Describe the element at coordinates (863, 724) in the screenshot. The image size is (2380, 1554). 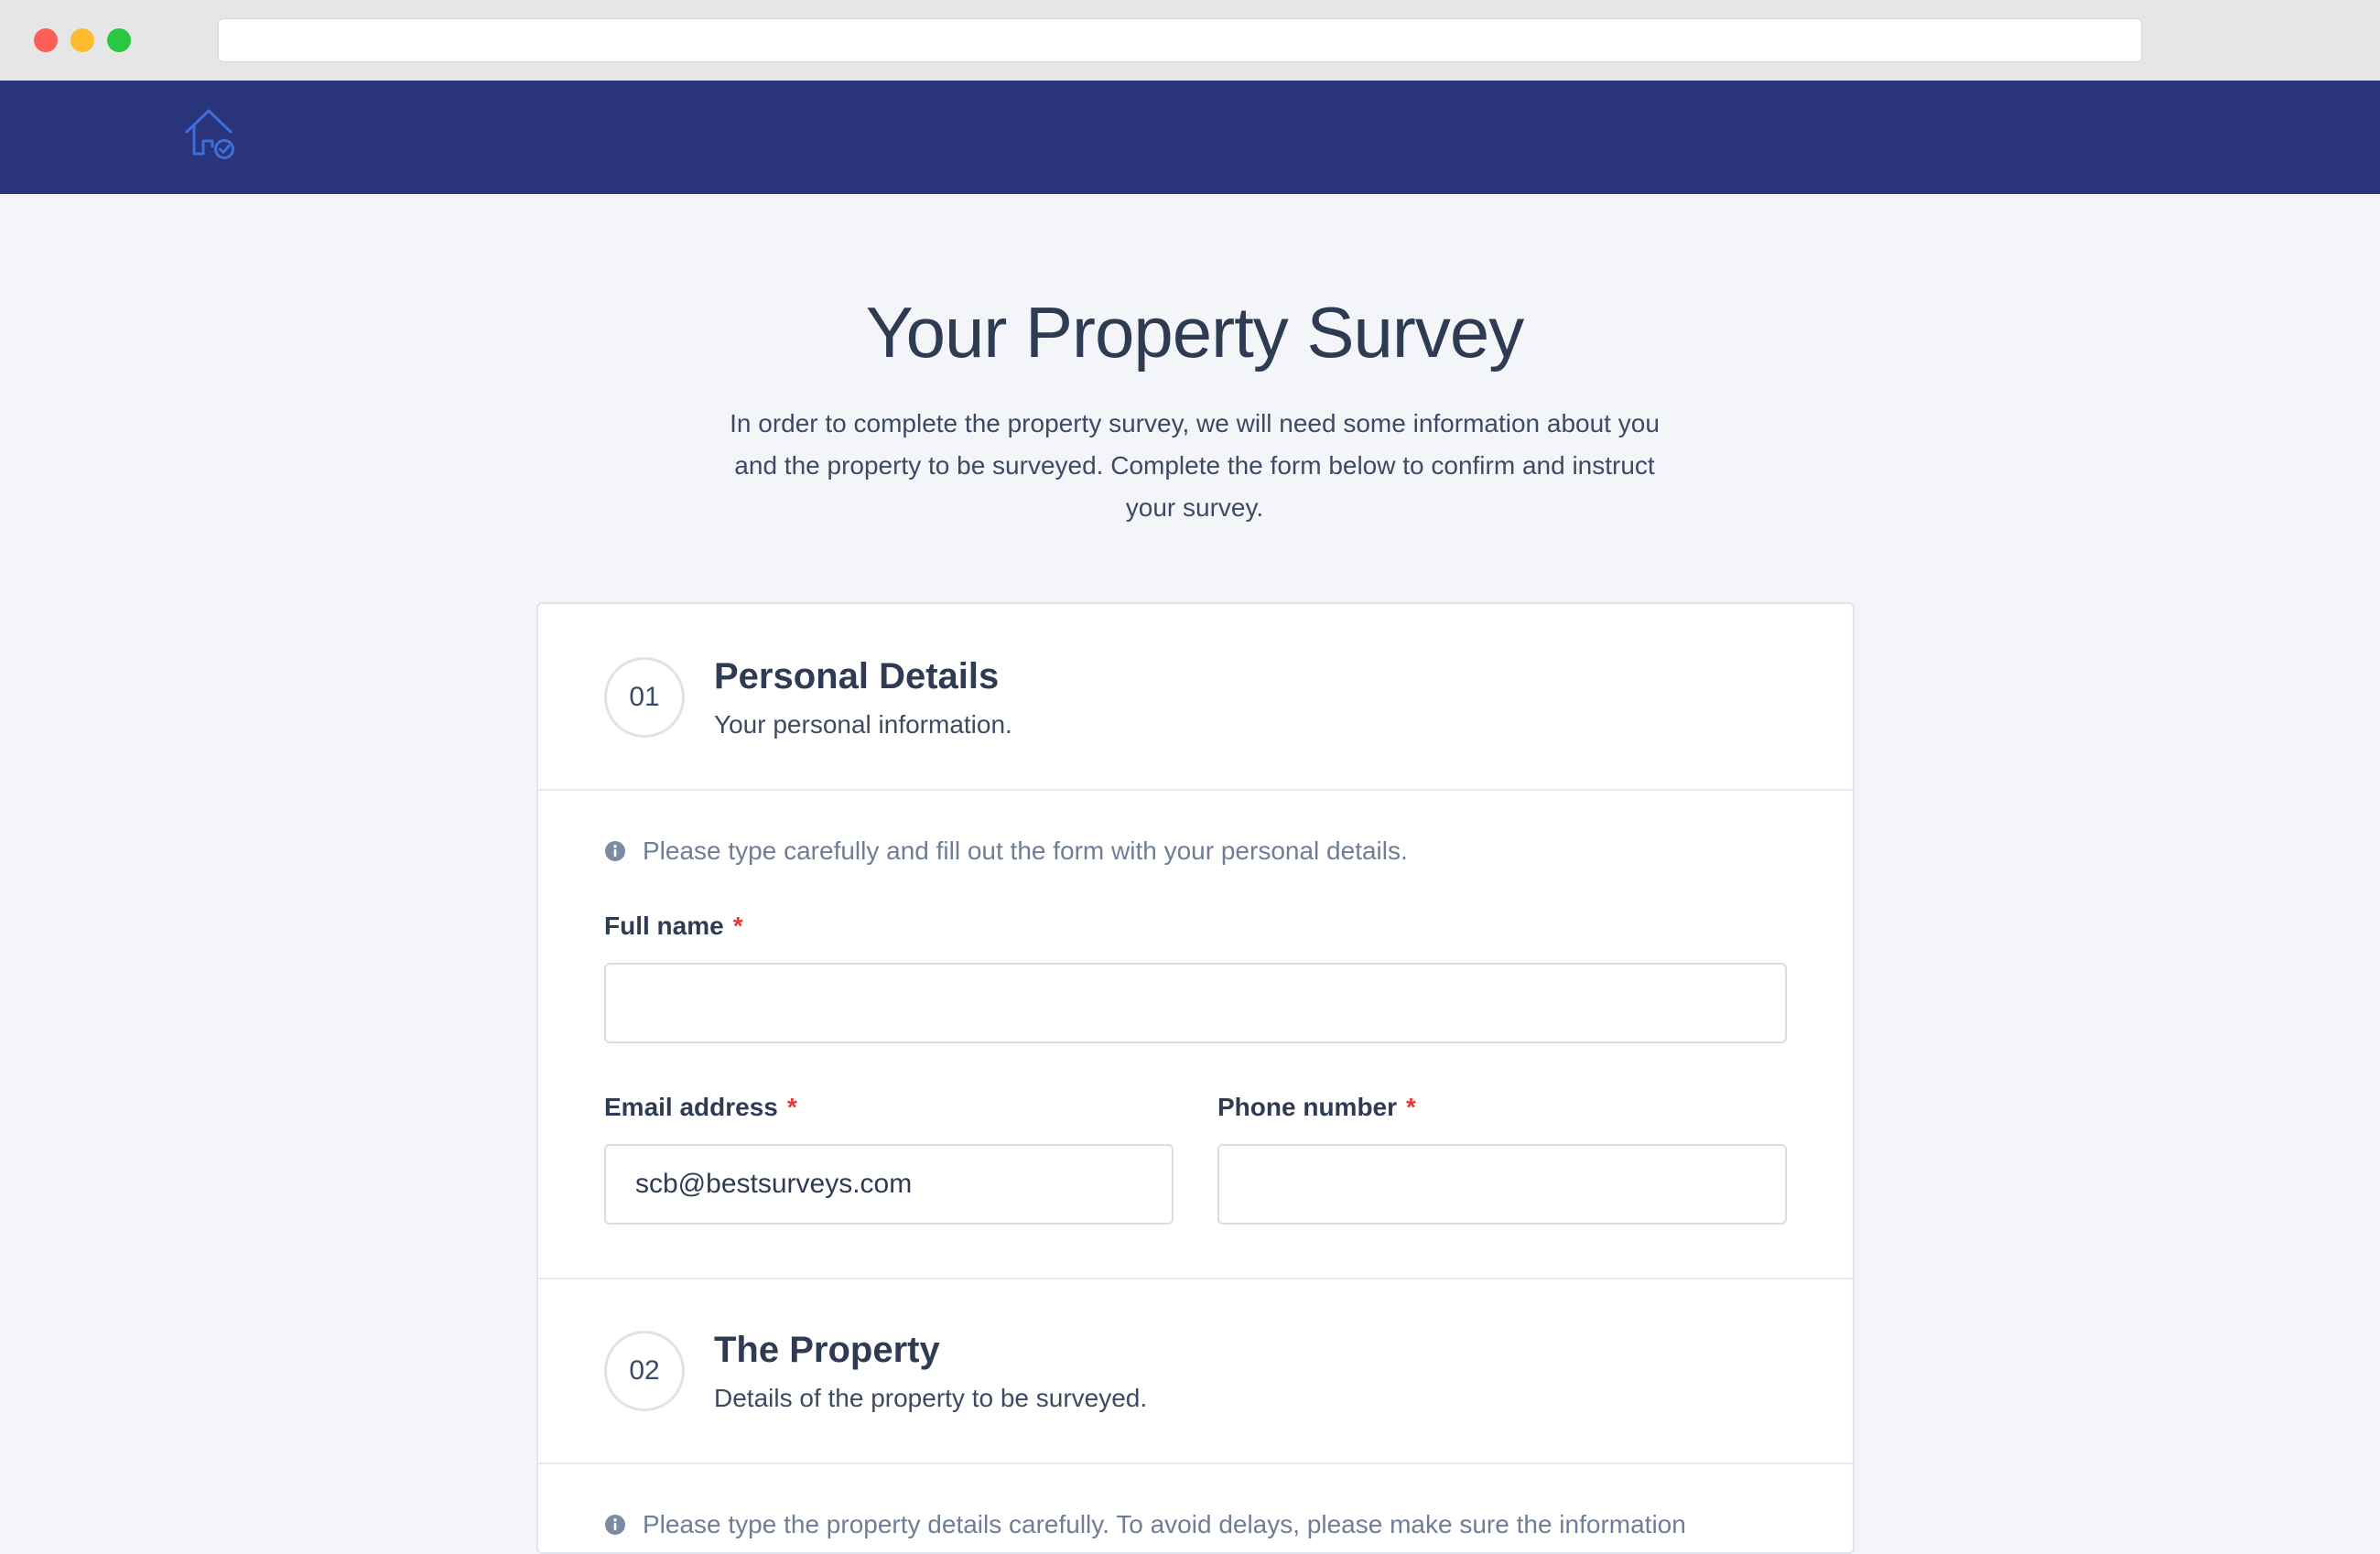
I see `section-subtitle: Your personal information.` at that location.